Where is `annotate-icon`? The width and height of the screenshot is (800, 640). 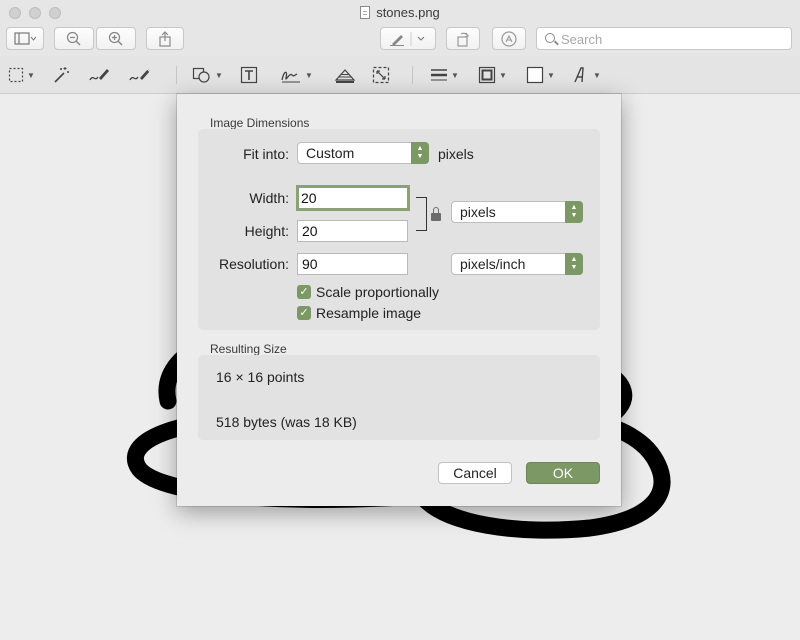 annotate-icon is located at coordinates (509, 38).